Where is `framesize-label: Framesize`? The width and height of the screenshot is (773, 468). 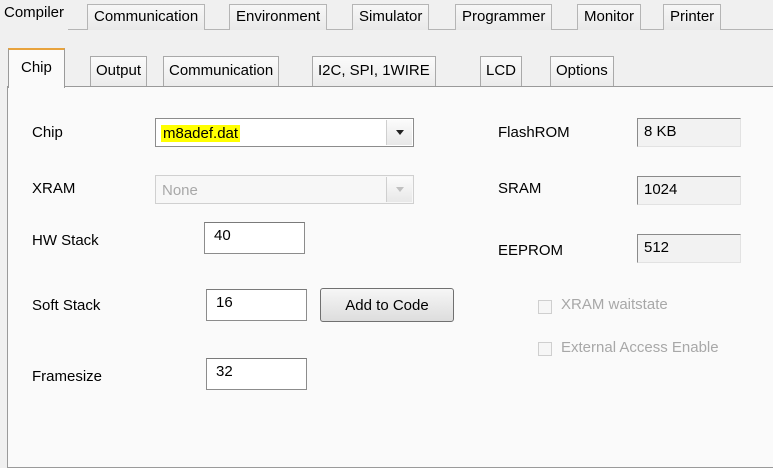
framesize-label: Framesize is located at coordinates (67, 376).